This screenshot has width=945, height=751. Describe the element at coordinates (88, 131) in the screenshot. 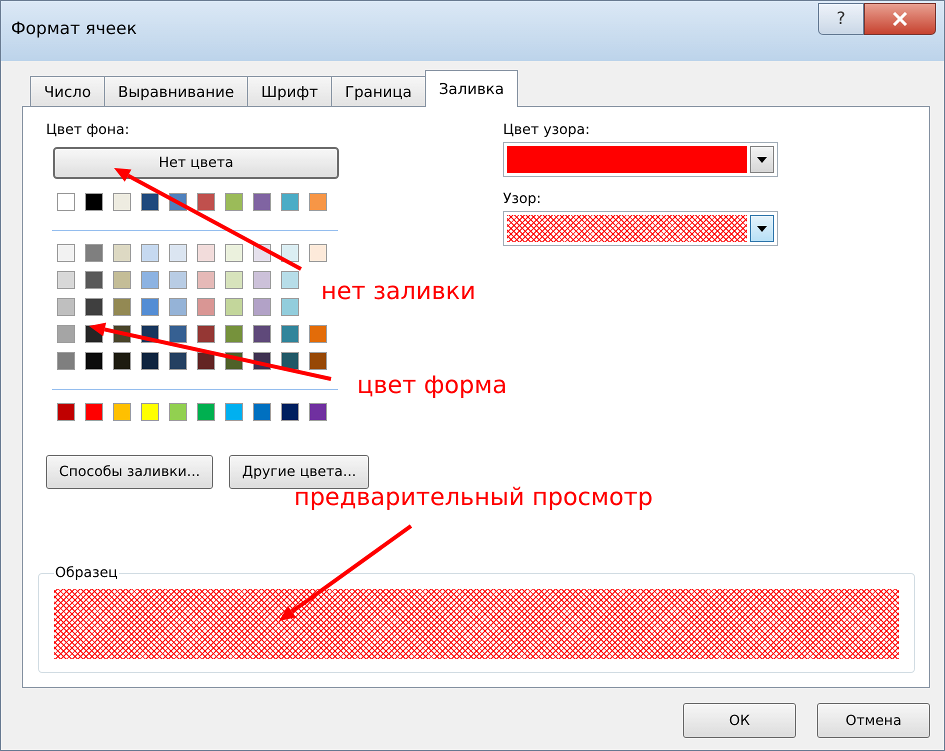

I see `field-label: Цвет фона:` at that location.